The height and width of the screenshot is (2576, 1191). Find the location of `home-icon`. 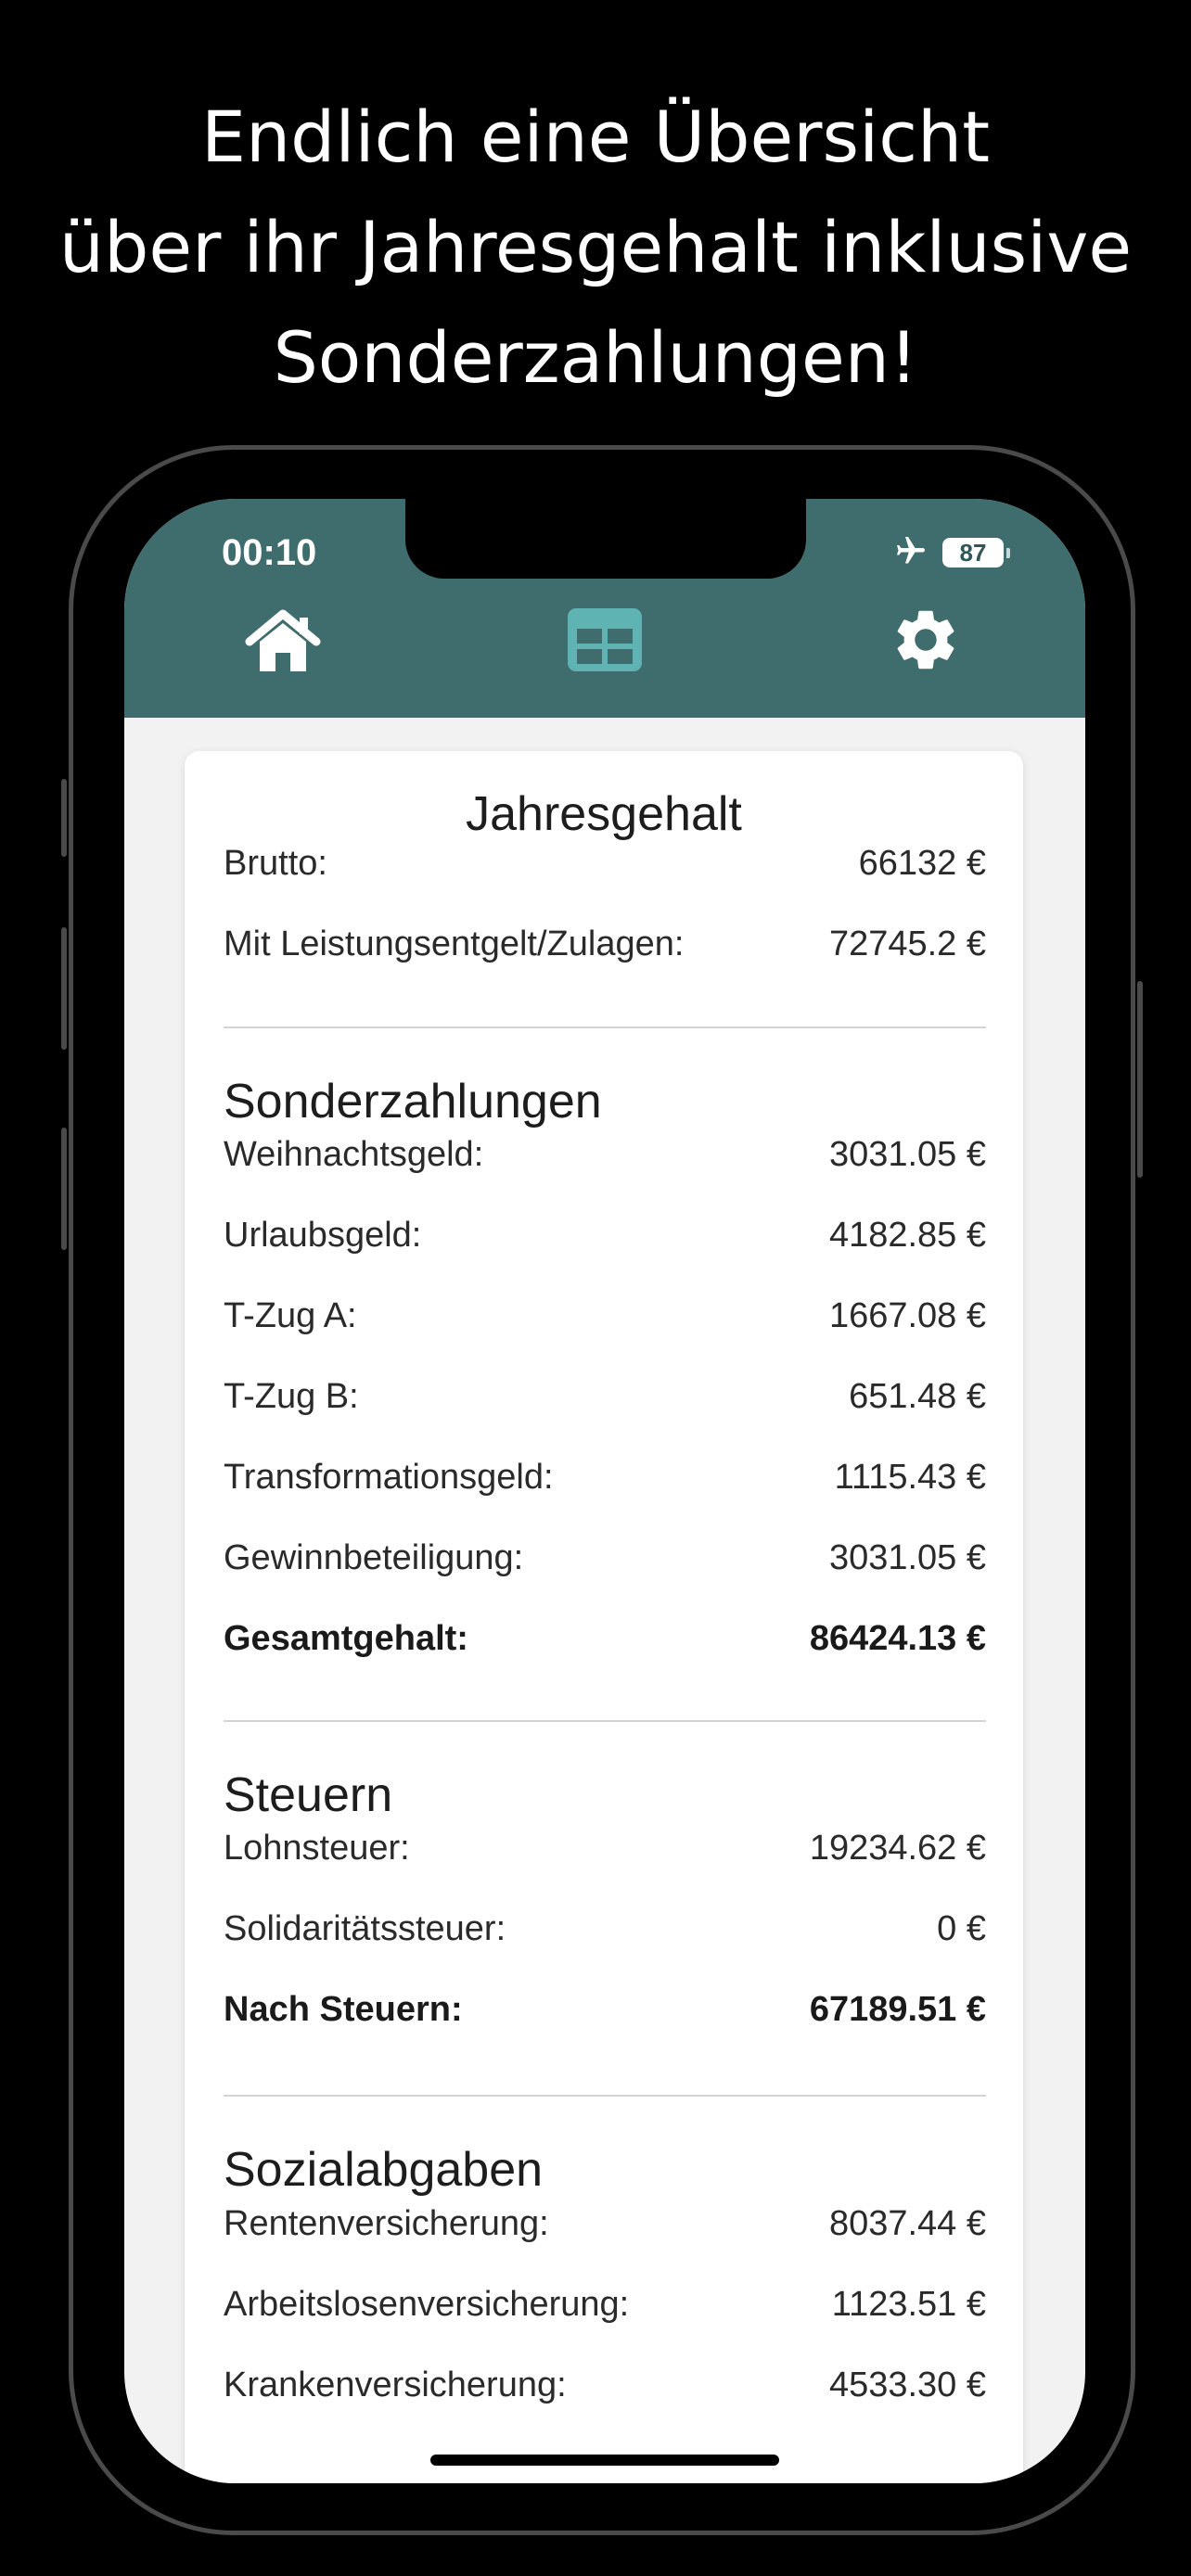

home-icon is located at coordinates (283, 642).